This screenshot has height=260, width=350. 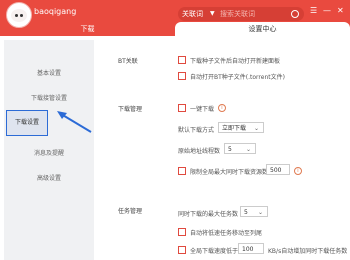 What do you see at coordinates (240, 148) in the screenshot?
I see `origin-threads-select: 5 ⌄` at bounding box center [240, 148].